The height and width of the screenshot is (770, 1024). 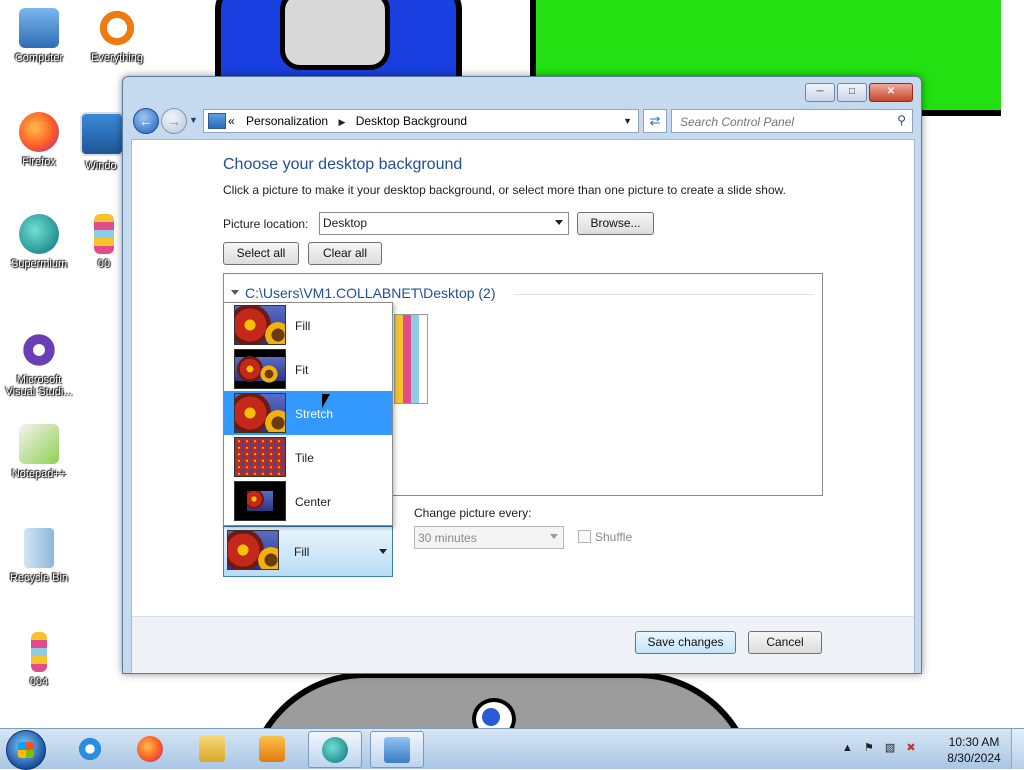 I want to click on folder-icon, so click(x=212, y=749).